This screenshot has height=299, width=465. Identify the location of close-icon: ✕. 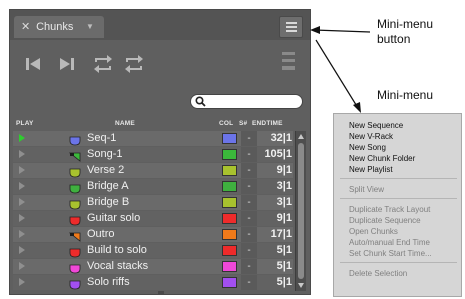
(26, 27).